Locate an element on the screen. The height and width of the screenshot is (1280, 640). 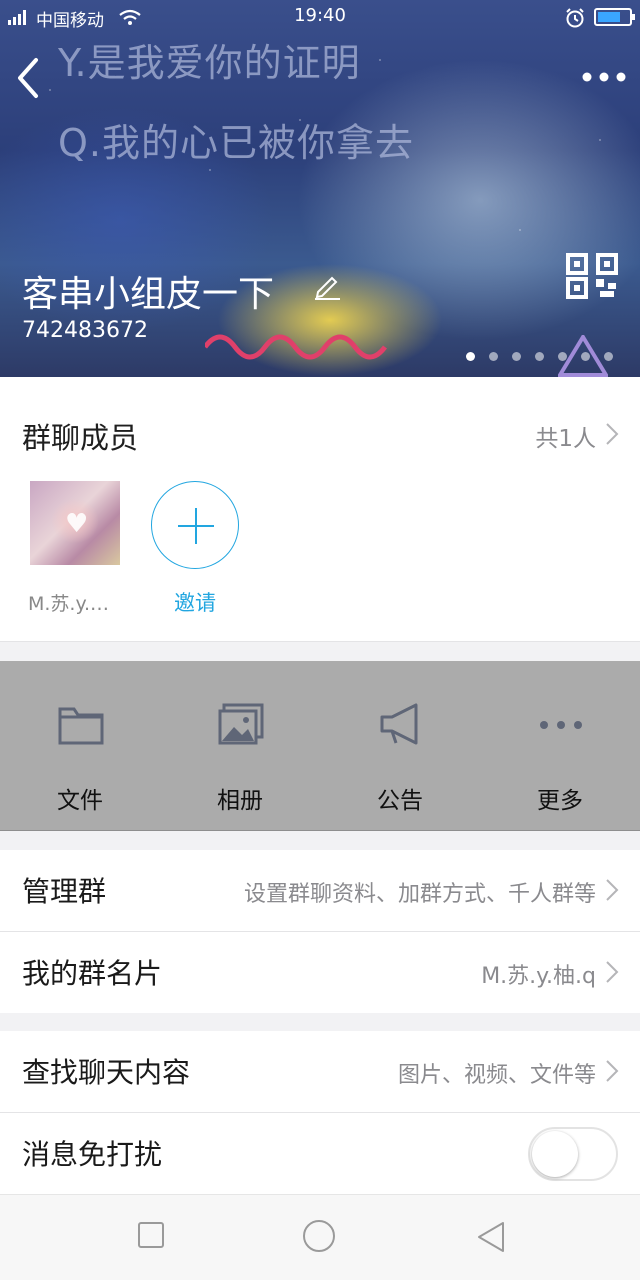
group-card-row: 我的群名片 M.苏.y.柚.q is located at coordinates (320, 972).